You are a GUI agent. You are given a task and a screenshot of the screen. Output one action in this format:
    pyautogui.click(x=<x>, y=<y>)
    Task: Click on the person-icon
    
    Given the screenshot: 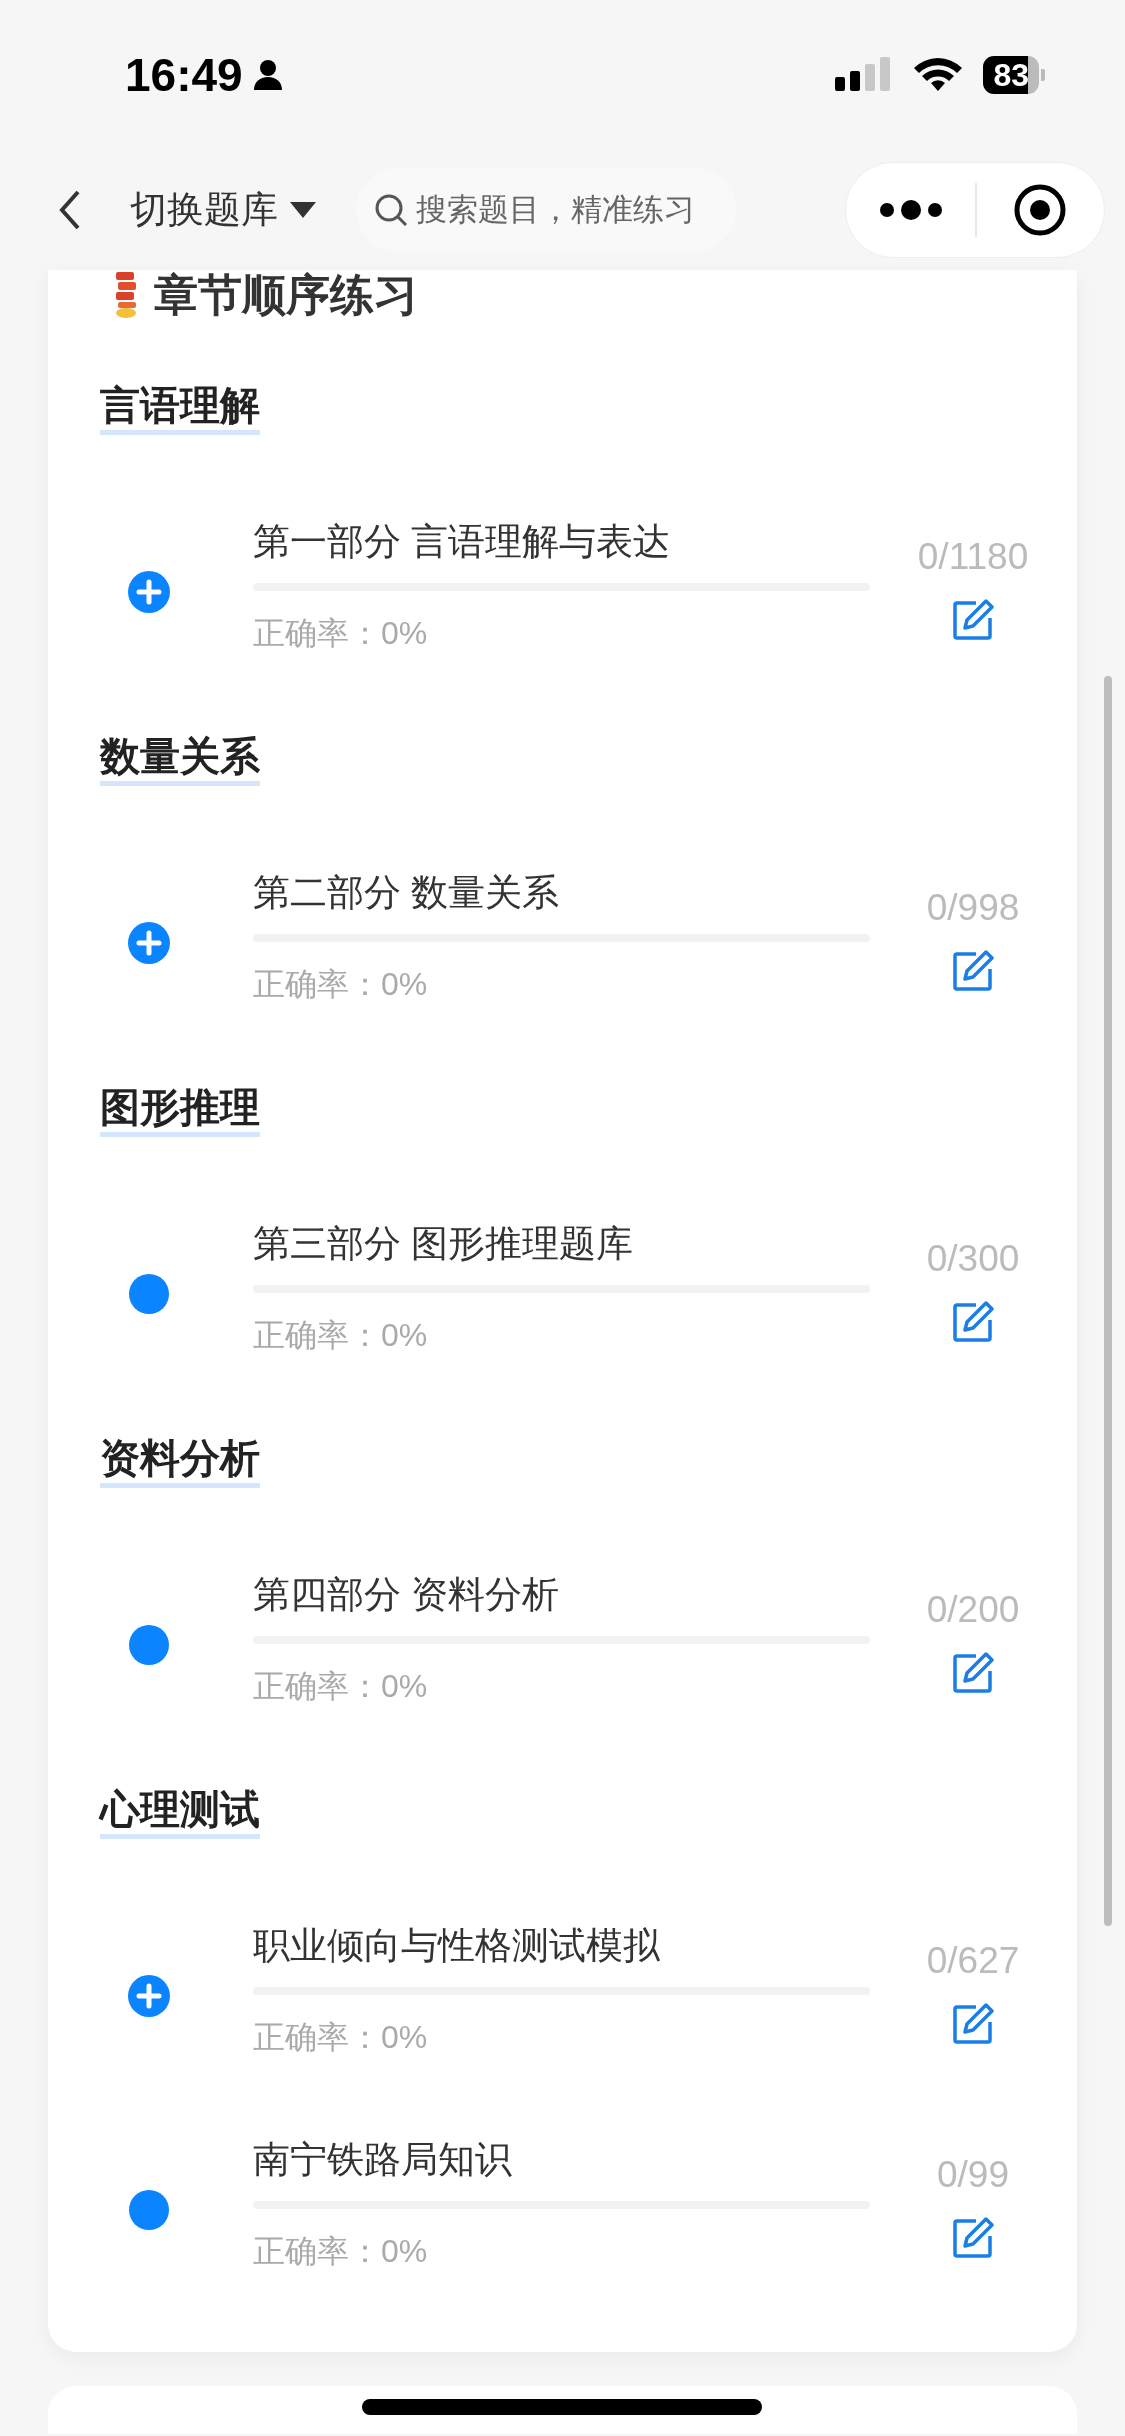 What is the action you would take?
    pyautogui.click(x=267, y=75)
    